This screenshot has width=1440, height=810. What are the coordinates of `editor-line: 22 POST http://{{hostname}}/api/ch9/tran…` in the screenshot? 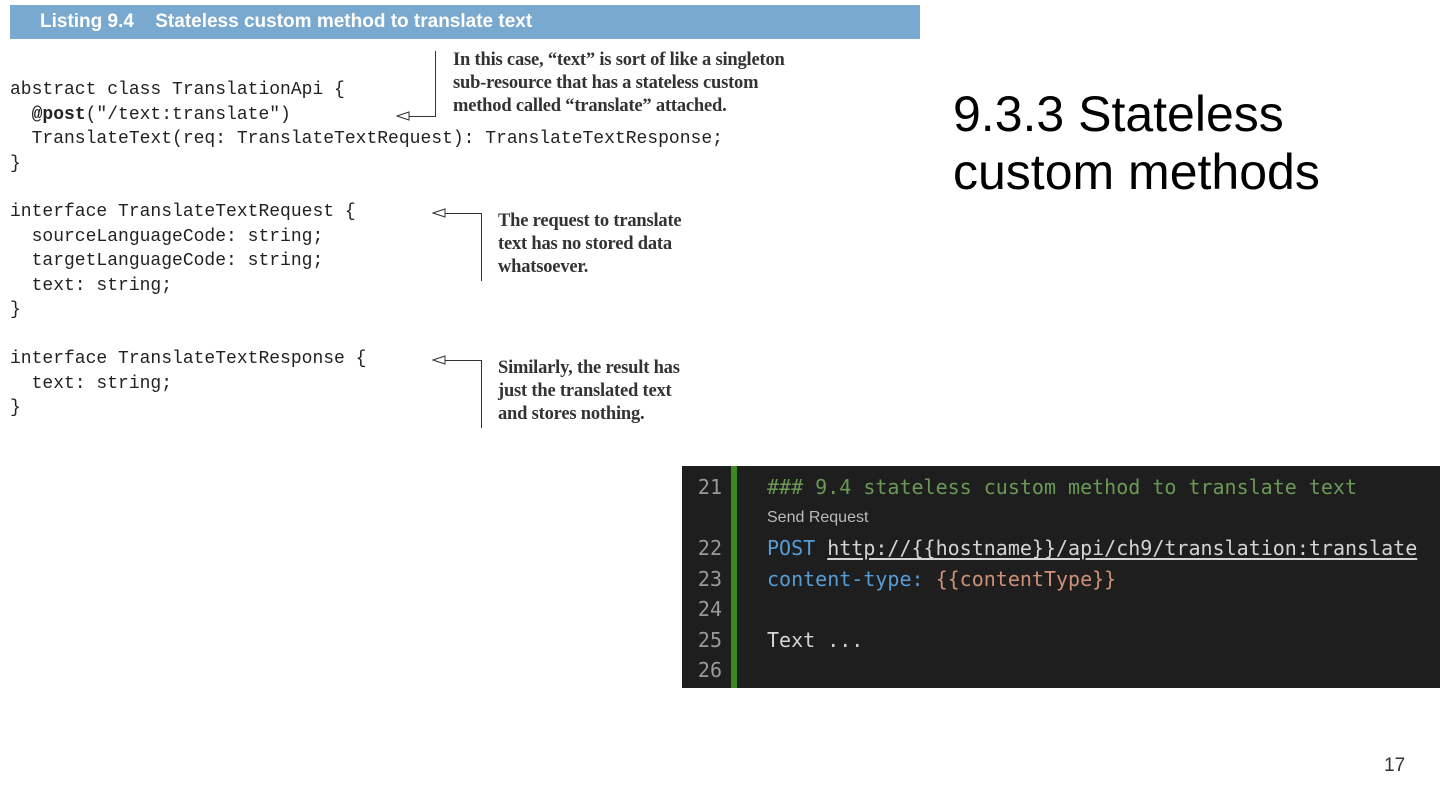 It's located at (1061, 548).